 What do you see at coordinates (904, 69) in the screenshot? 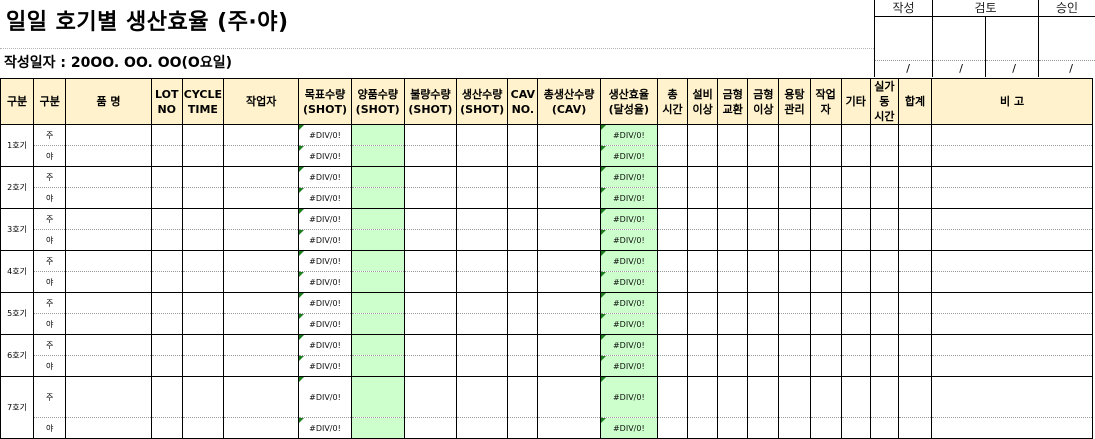
I see `approval-date-write: /` at bounding box center [904, 69].